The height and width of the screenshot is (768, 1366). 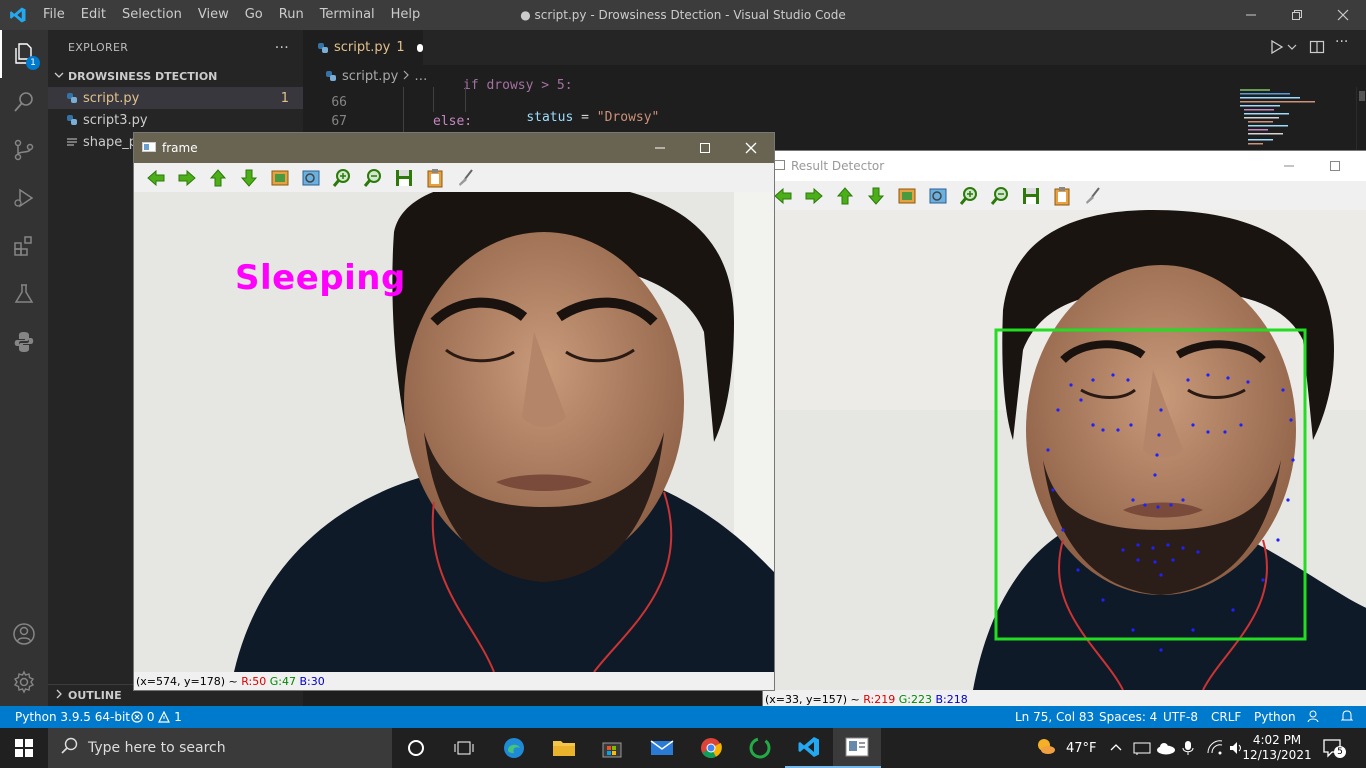 I want to click on notifications-bell-icon, so click(x=1347, y=717).